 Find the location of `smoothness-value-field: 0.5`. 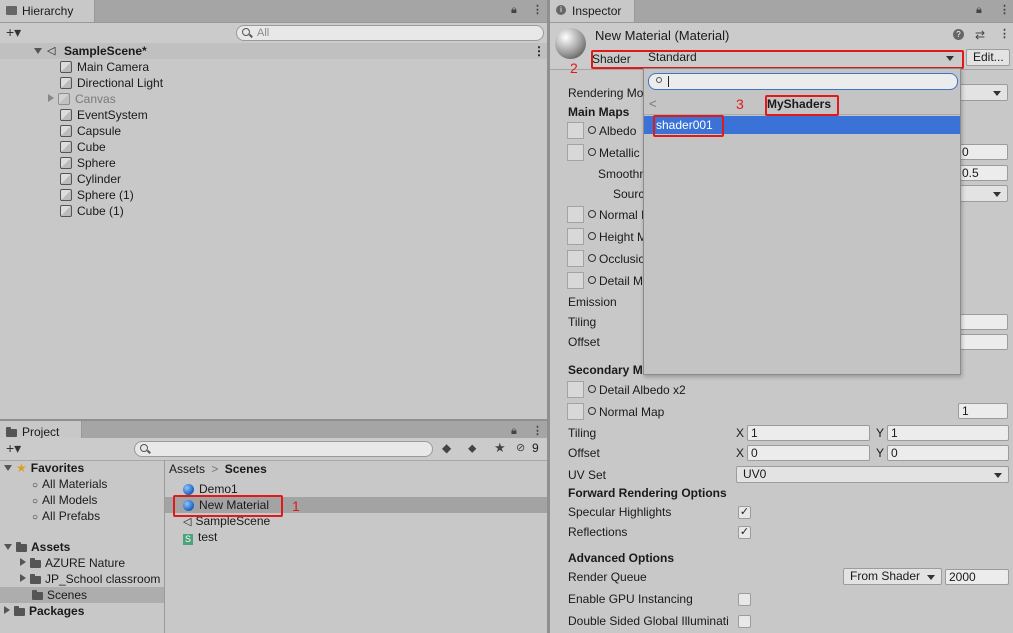

smoothness-value-field: 0.5 is located at coordinates (983, 173).